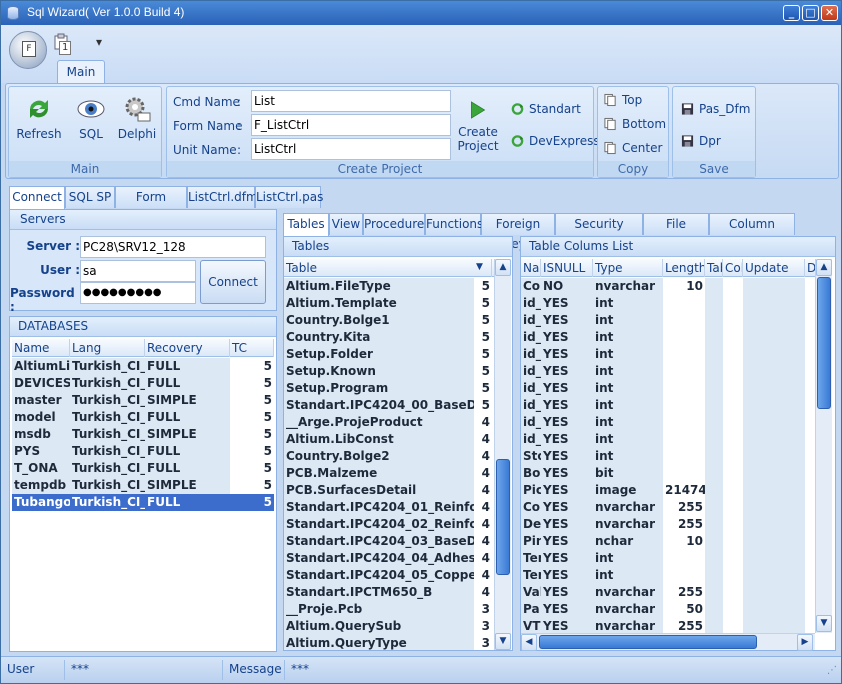 This screenshot has height=684, width=842. I want to click on table-row: __Proje.Pcb 3, so click(389, 609).